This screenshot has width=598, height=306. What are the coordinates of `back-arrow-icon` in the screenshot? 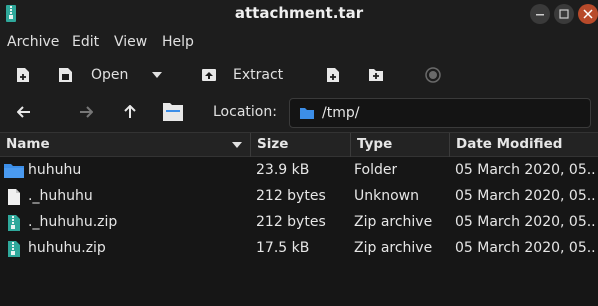 It's located at (24, 112).